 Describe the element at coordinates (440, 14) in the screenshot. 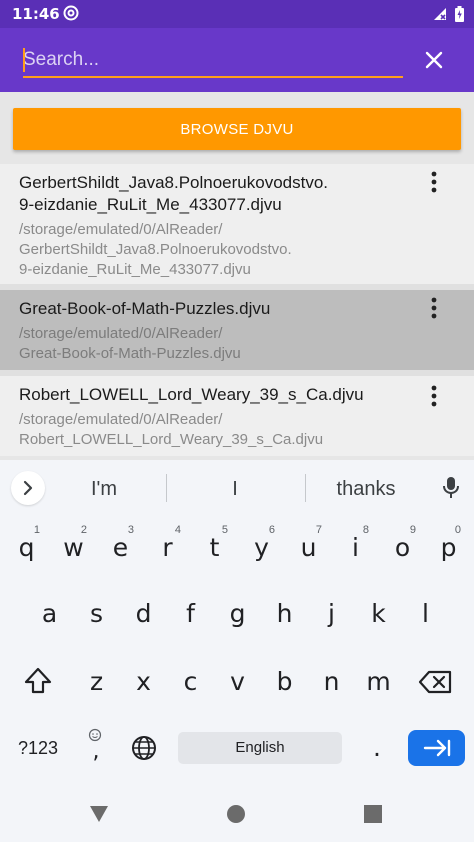

I see `signal-icon` at that location.